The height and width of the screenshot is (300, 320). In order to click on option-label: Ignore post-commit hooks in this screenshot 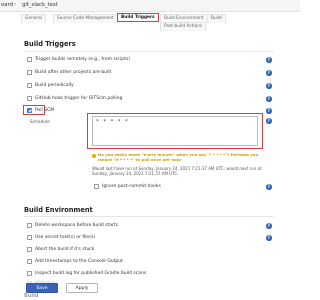, I will do `click(131, 186)`.